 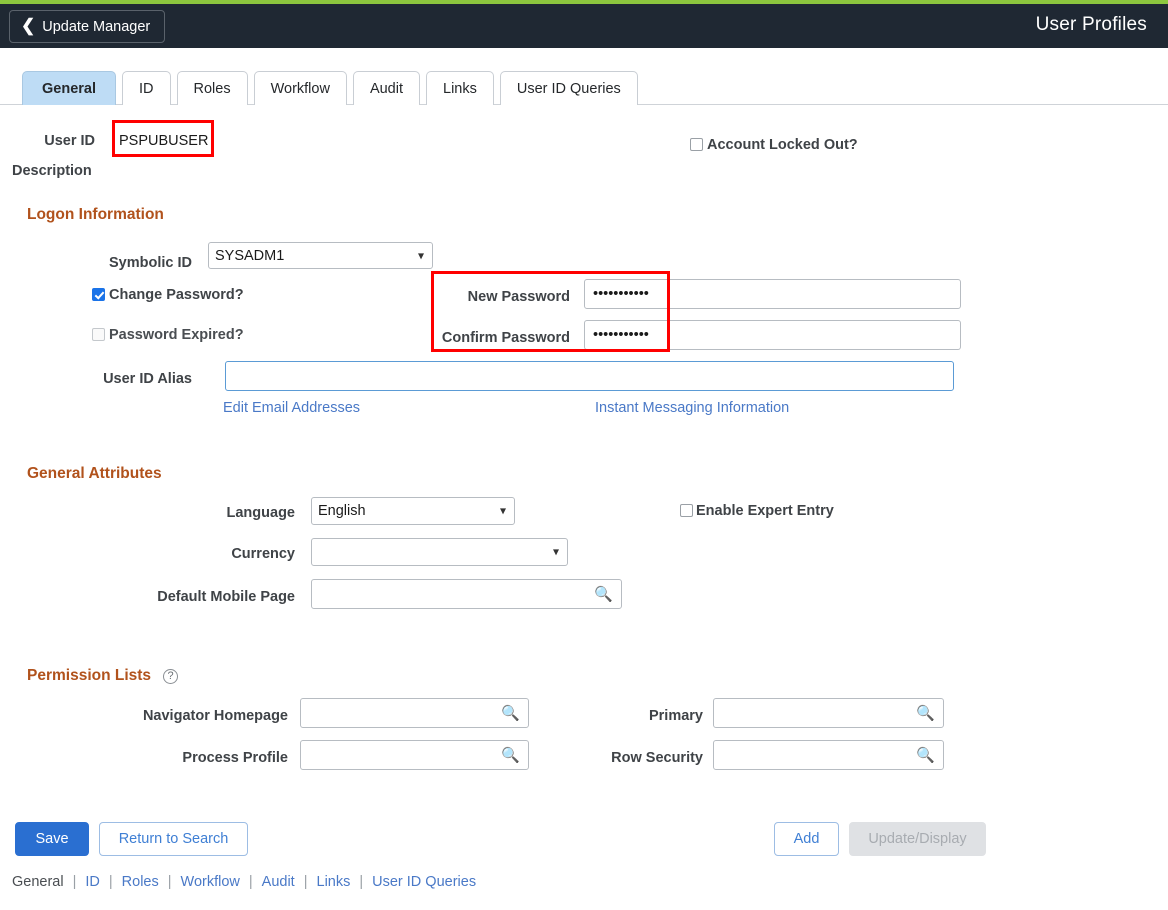 I want to click on tab-general-label: General, so click(x=69, y=88).